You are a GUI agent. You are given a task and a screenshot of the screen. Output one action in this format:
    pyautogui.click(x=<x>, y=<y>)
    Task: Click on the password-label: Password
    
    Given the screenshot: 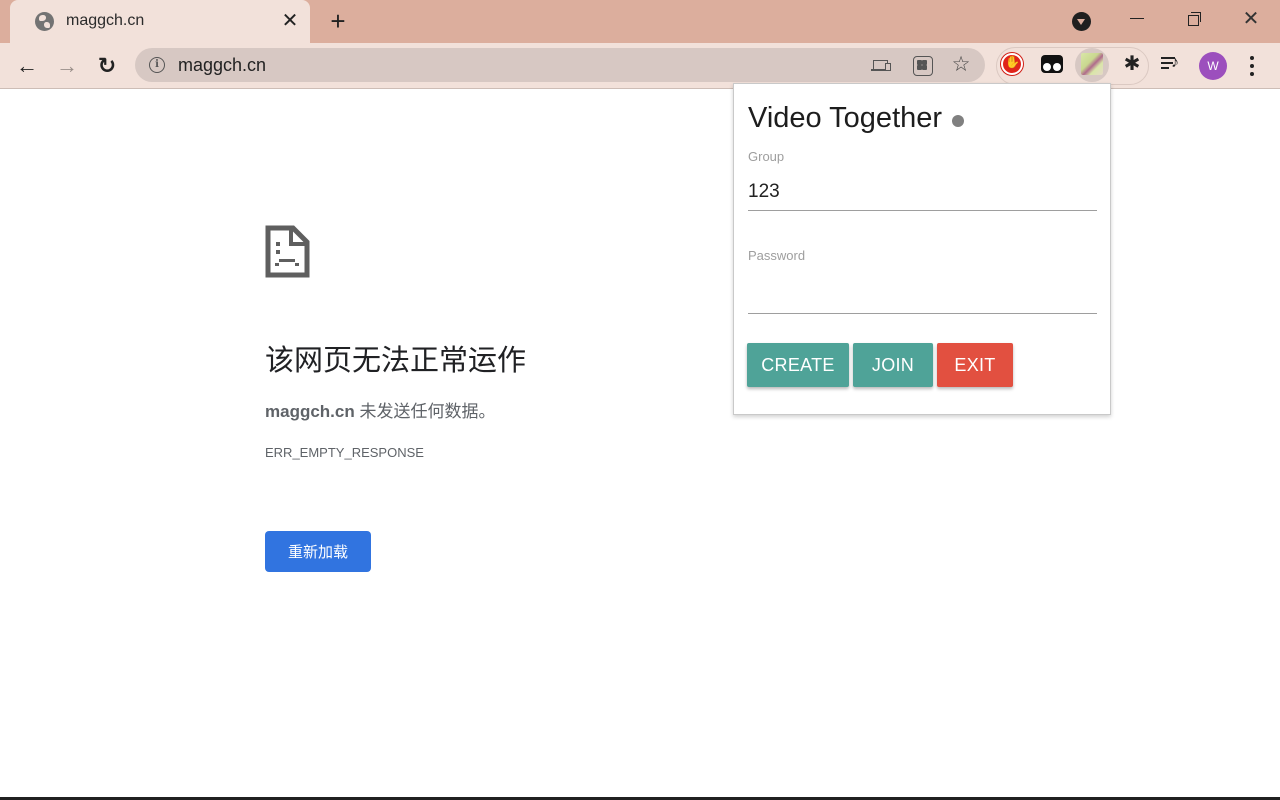 What is the action you would take?
    pyautogui.click(x=777, y=255)
    